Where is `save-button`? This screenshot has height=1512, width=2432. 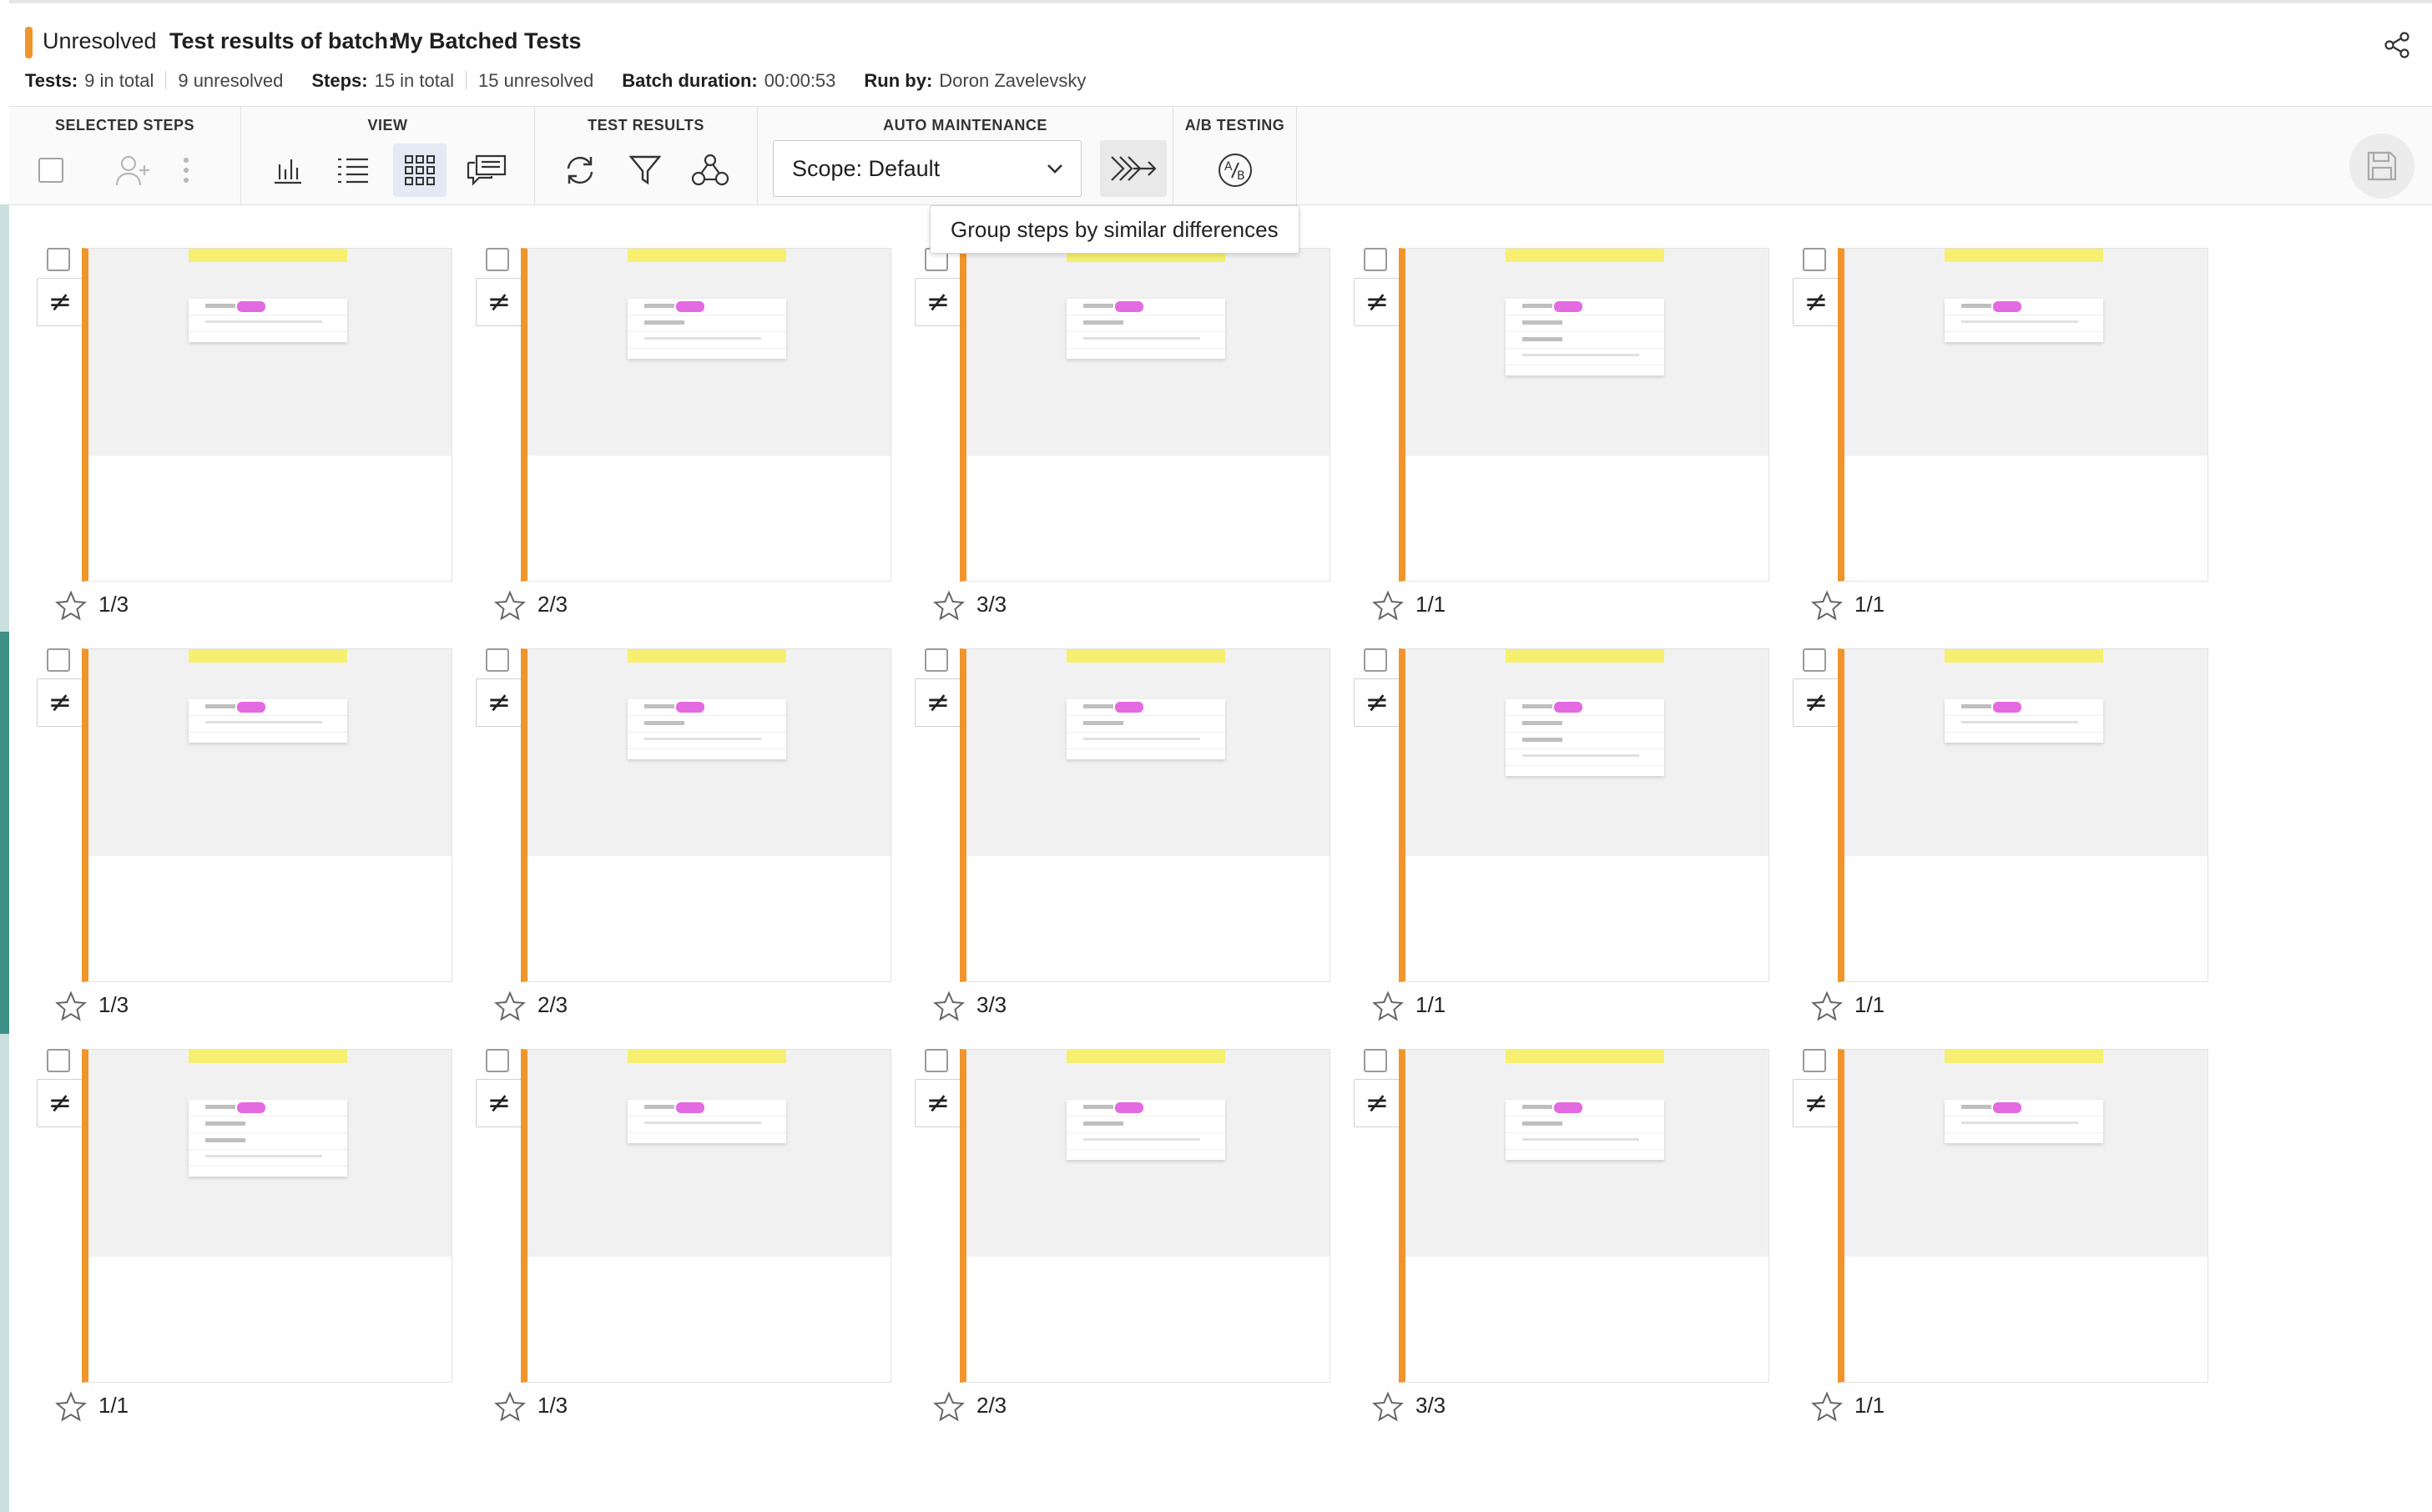 save-button is located at coordinates (2382, 166).